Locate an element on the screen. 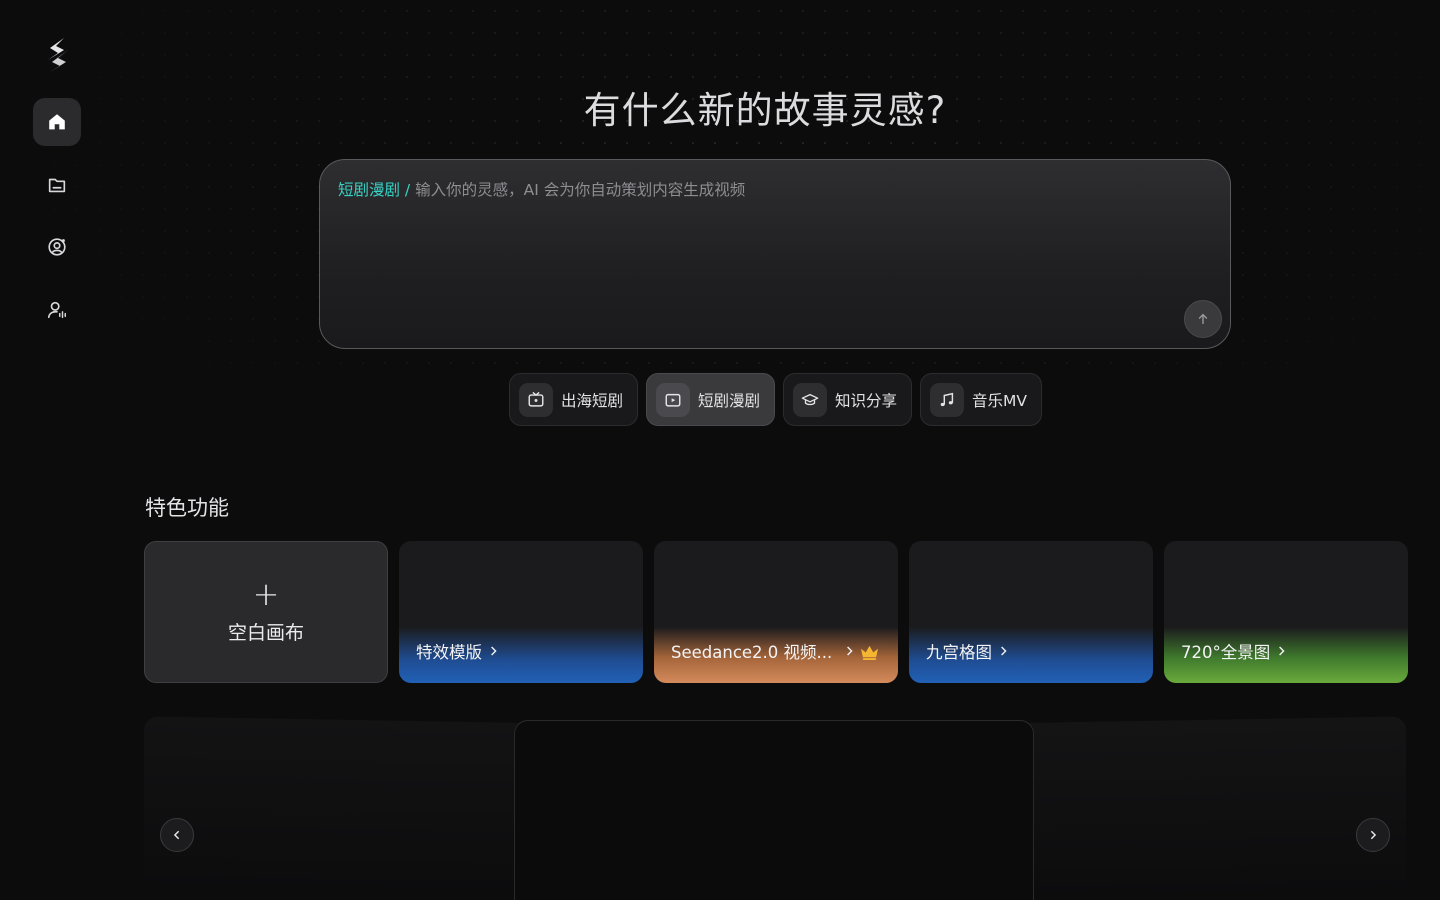  page-title: 有什么新的故事灵感? is located at coordinates (765, 110).